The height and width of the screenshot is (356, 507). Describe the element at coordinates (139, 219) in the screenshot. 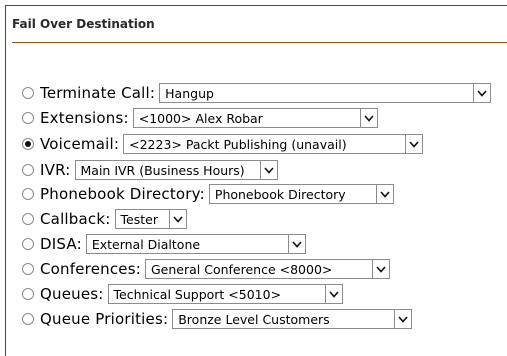

I see `select-value: Tester` at that location.